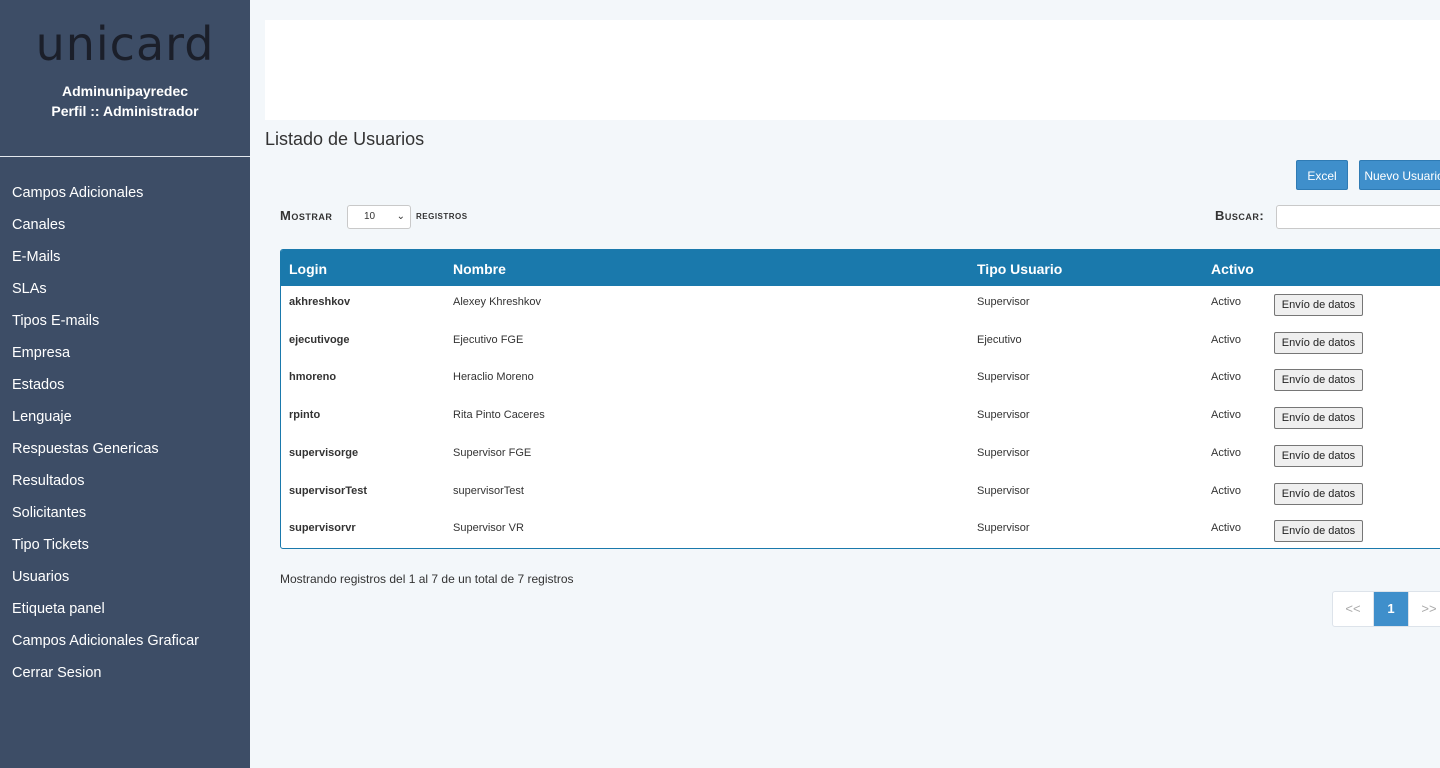 This screenshot has height=768, width=1440. Describe the element at coordinates (400, 216) in the screenshot. I see `chevron-down-icon: ⌄` at that location.